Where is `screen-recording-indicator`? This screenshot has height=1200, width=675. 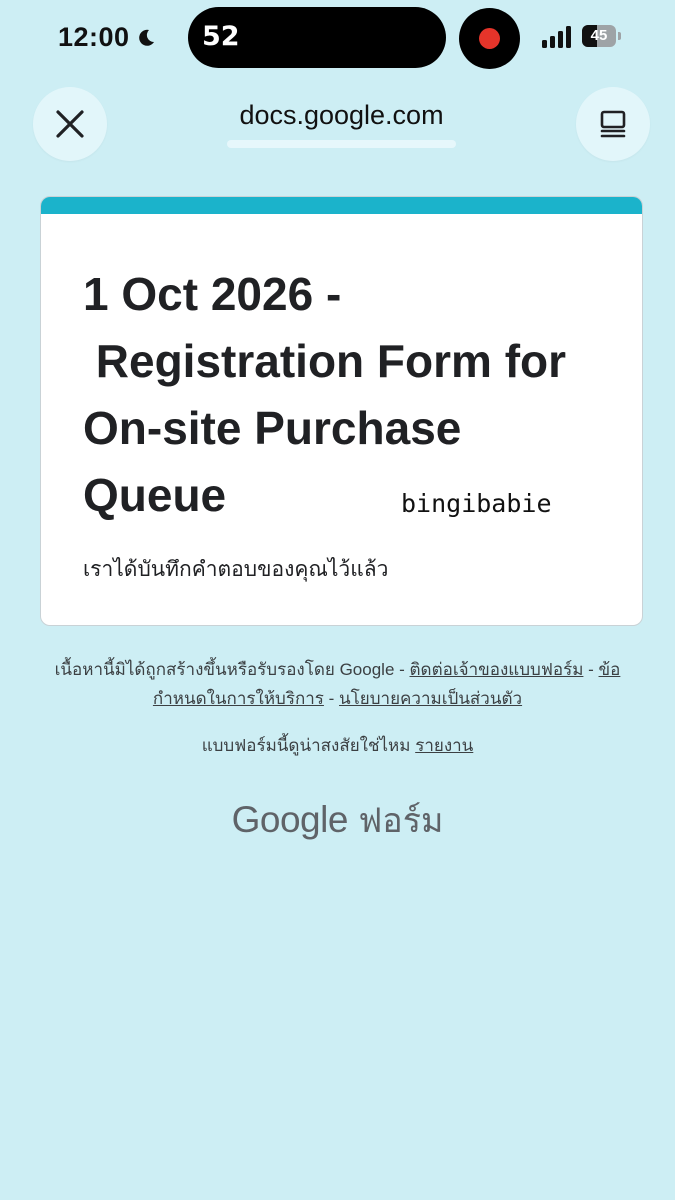
screen-recording-indicator is located at coordinates (489, 38).